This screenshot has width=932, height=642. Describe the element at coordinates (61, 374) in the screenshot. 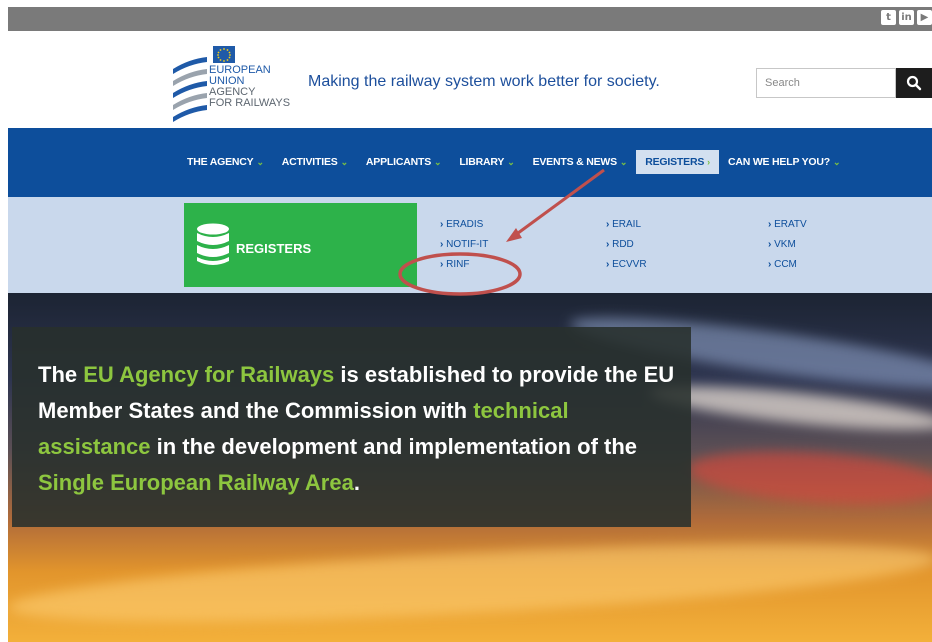

I see `hero-text-part: The` at that location.